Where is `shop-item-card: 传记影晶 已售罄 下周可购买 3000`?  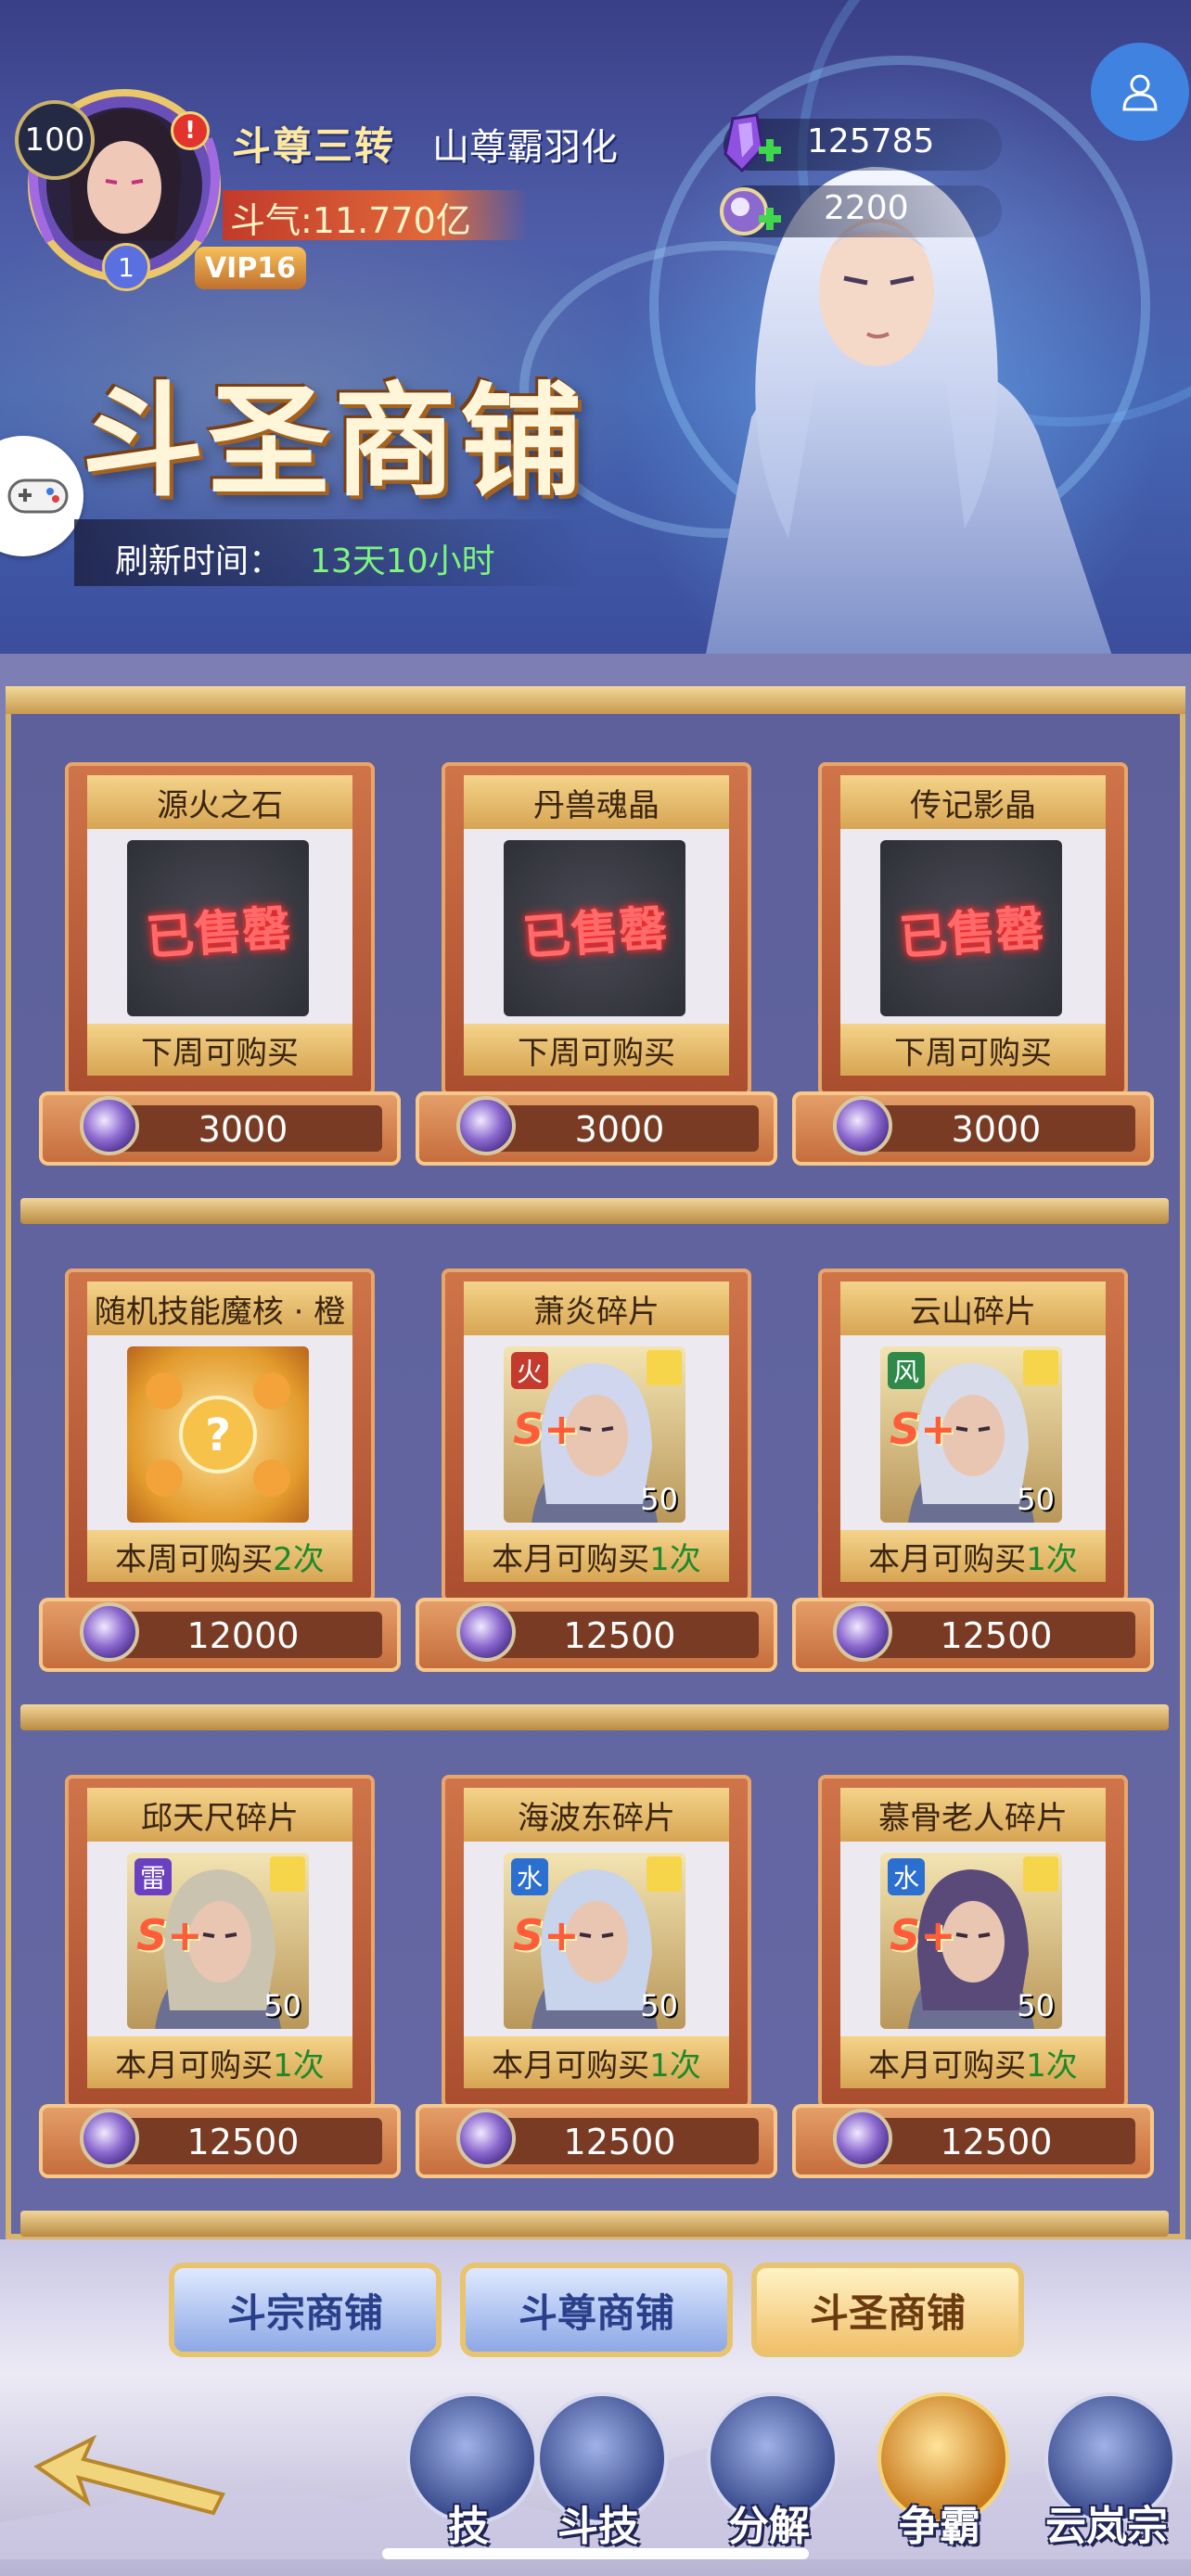 shop-item-card: 传记影晶 已售罄 下周可购买 3000 is located at coordinates (973, 971).